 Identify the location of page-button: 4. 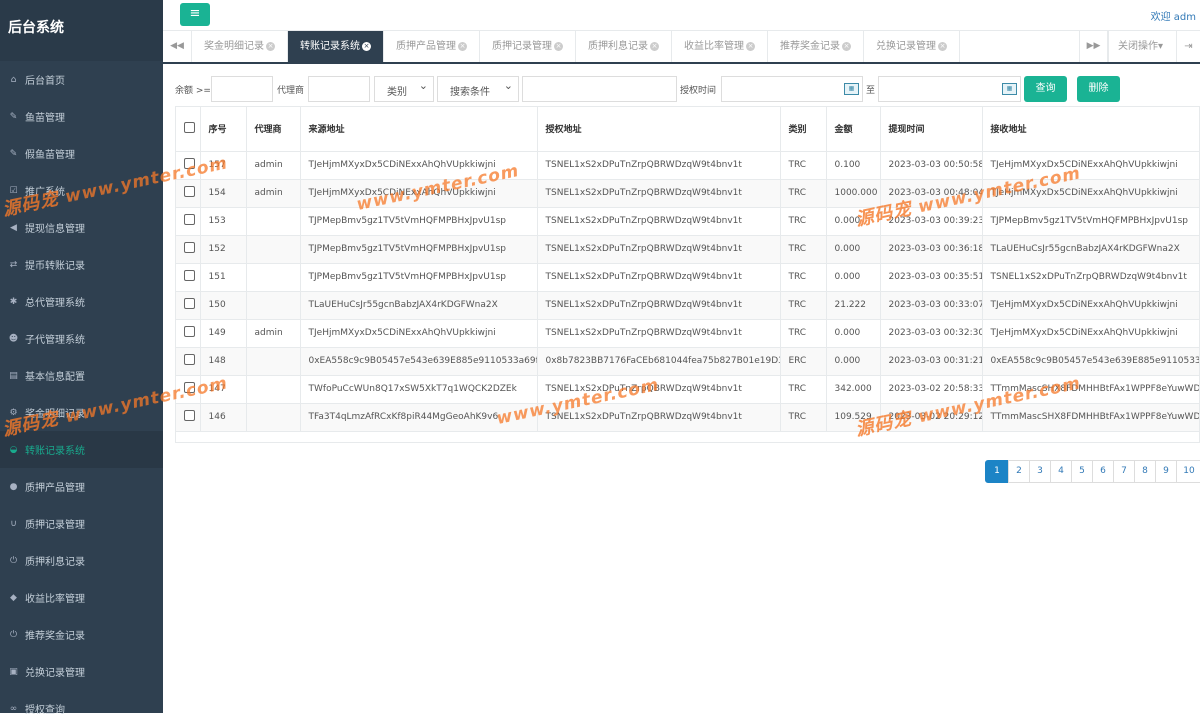
(1061, 471).